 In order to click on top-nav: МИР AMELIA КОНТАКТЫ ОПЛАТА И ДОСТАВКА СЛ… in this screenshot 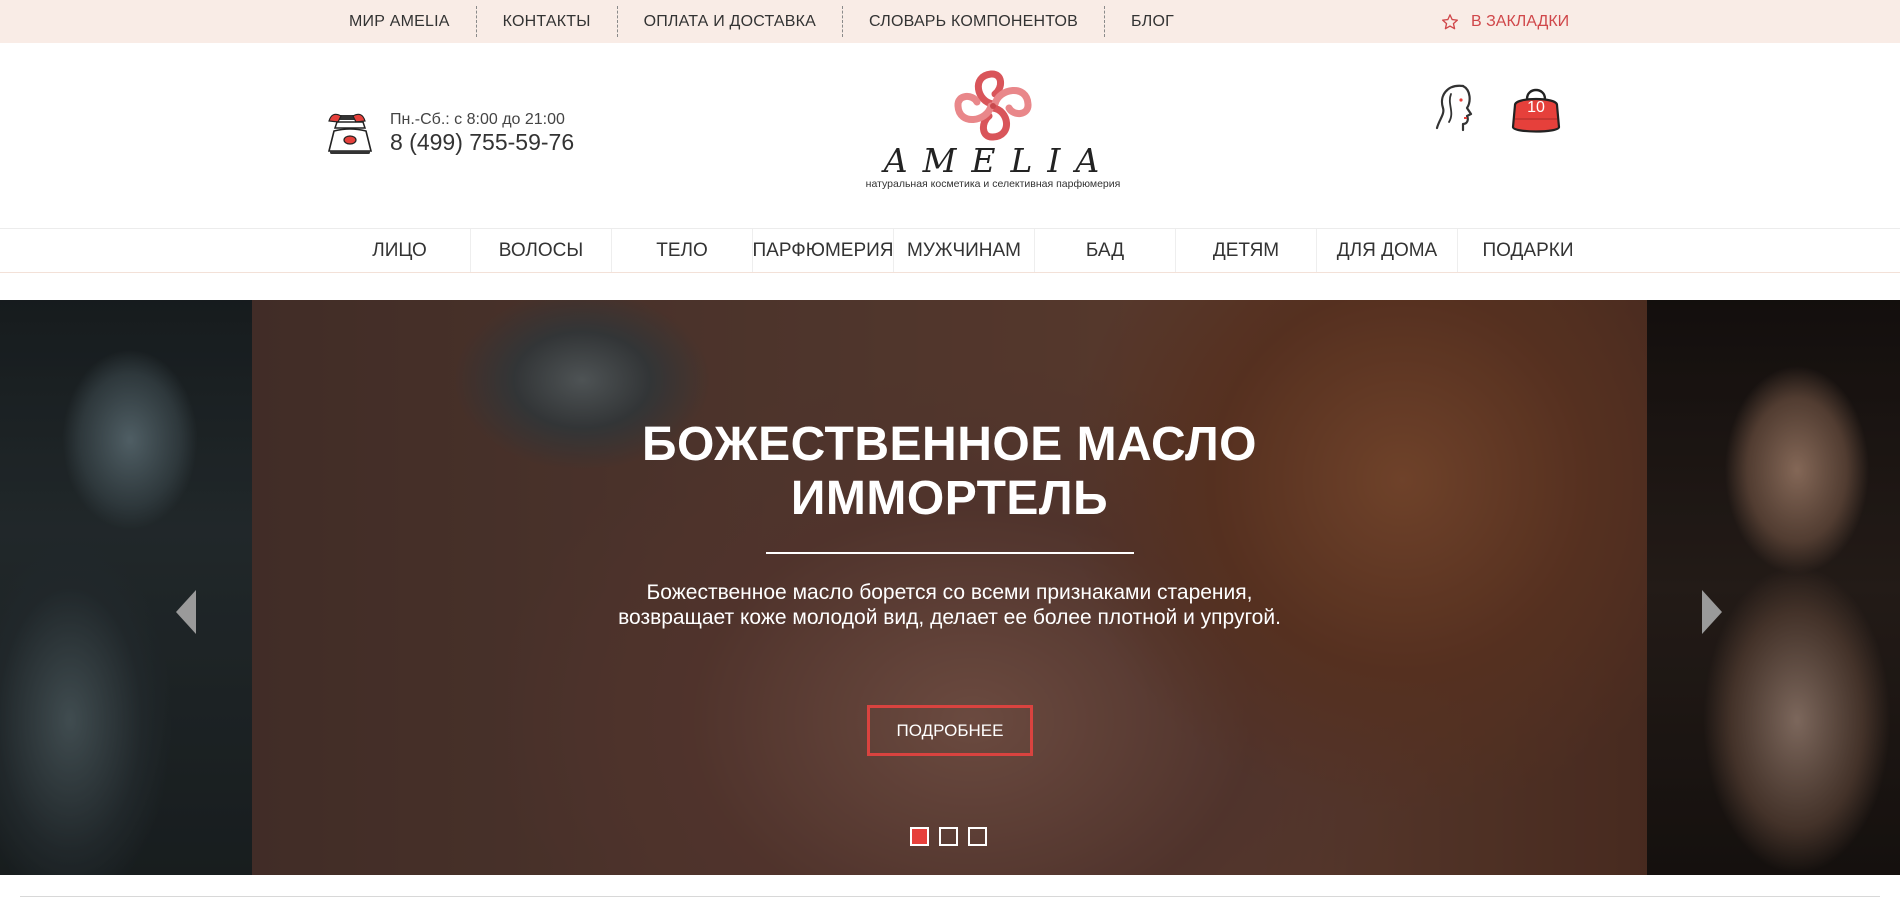, I will do `click(774, 21)`.